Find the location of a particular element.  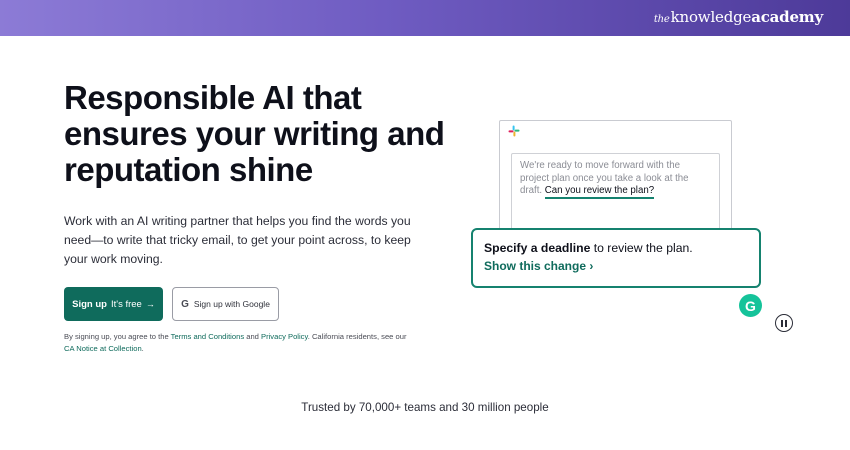

logo-knowledge: knowledge is located at coordinates (711, 17).